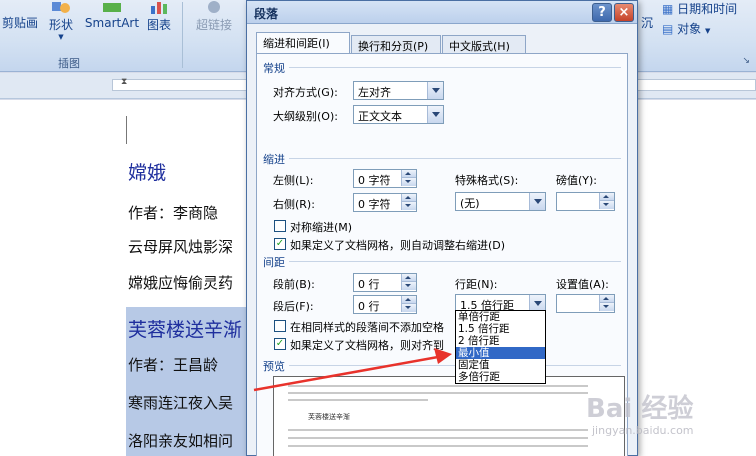 This screenshot has width=756, height=456. Describe the element at coordinates (487, 180) in the screenshot. I see `special-indent-label: 特殊格式(S):` at that location.